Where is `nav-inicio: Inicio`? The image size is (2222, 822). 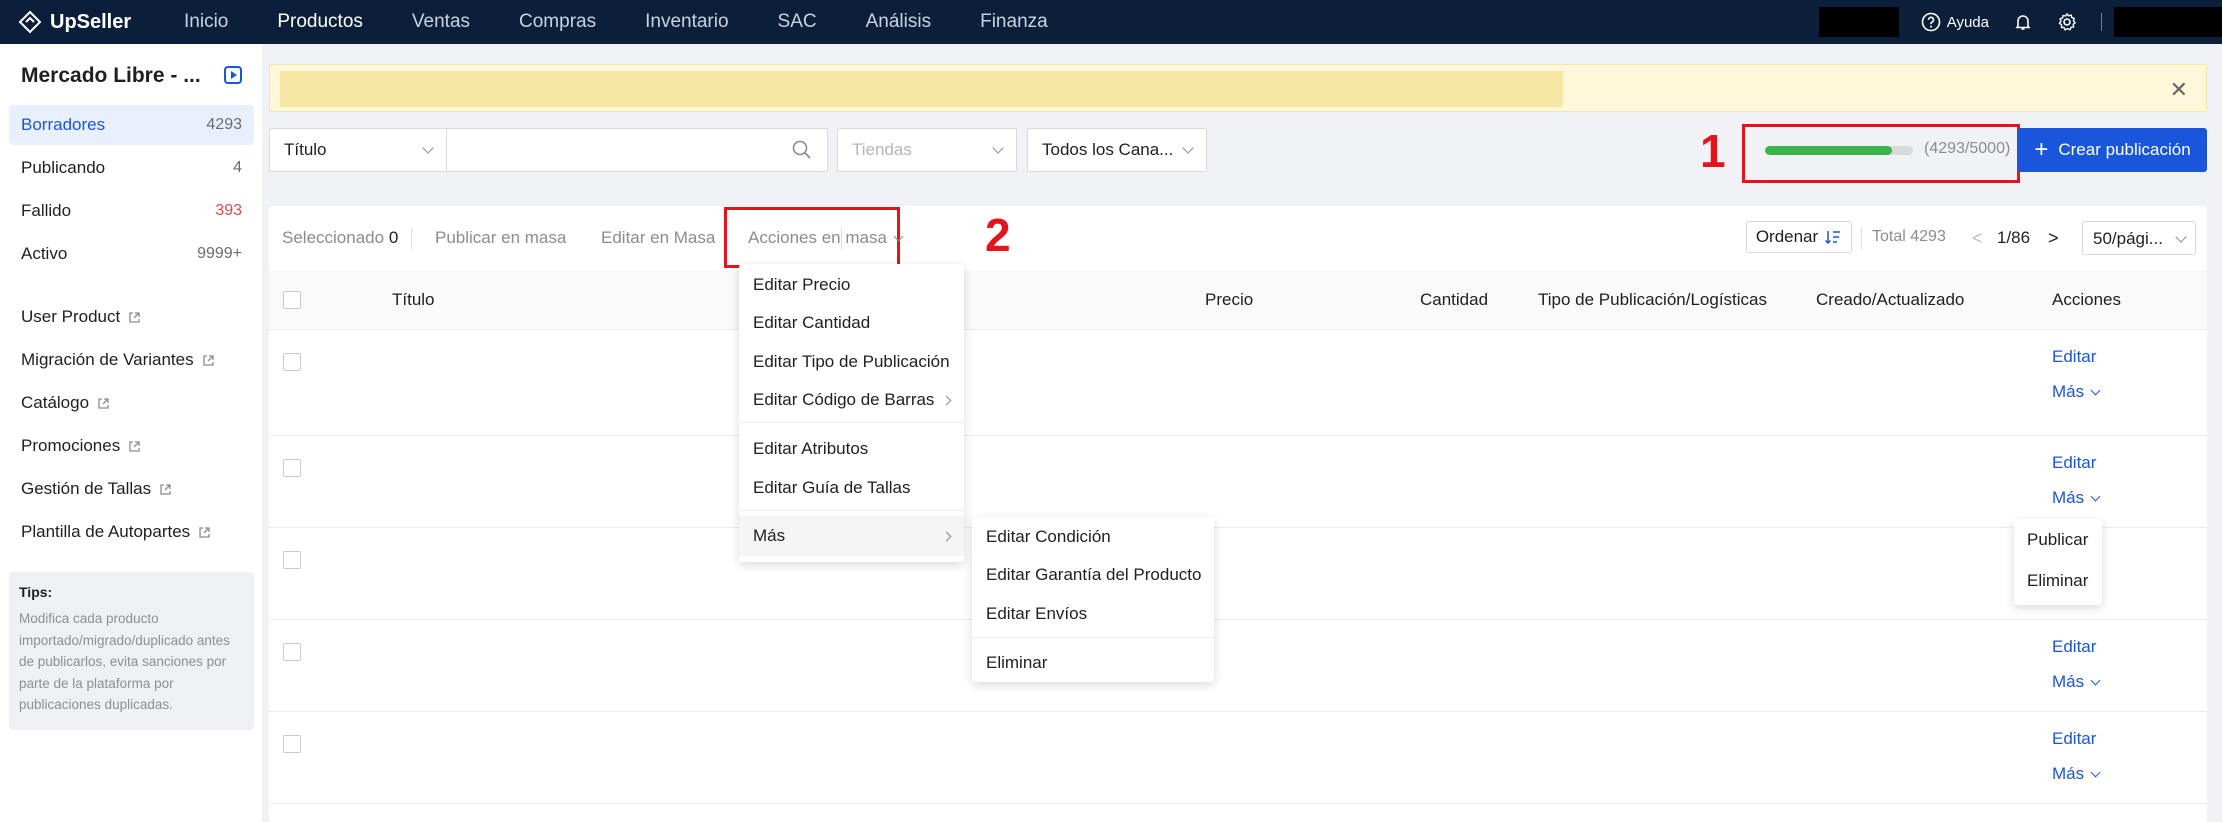 nav-inicio: Inicio is located at coordinates (206, 22).